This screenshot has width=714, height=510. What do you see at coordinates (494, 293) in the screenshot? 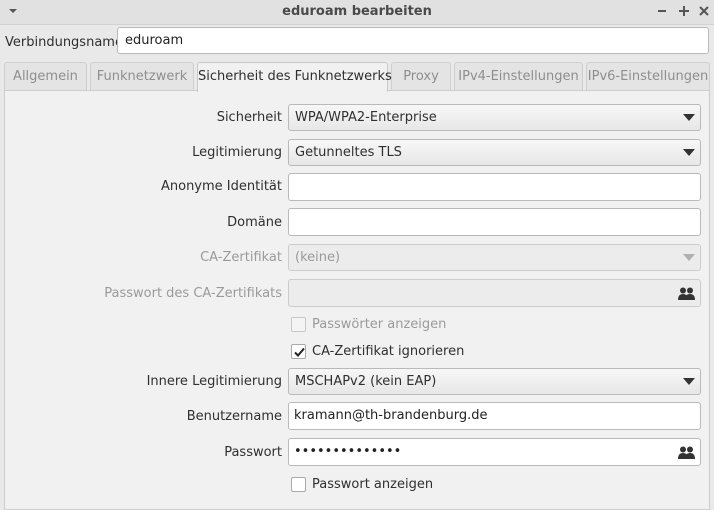
I see `ca-cert-password-input` at bounding box center [494, 293].